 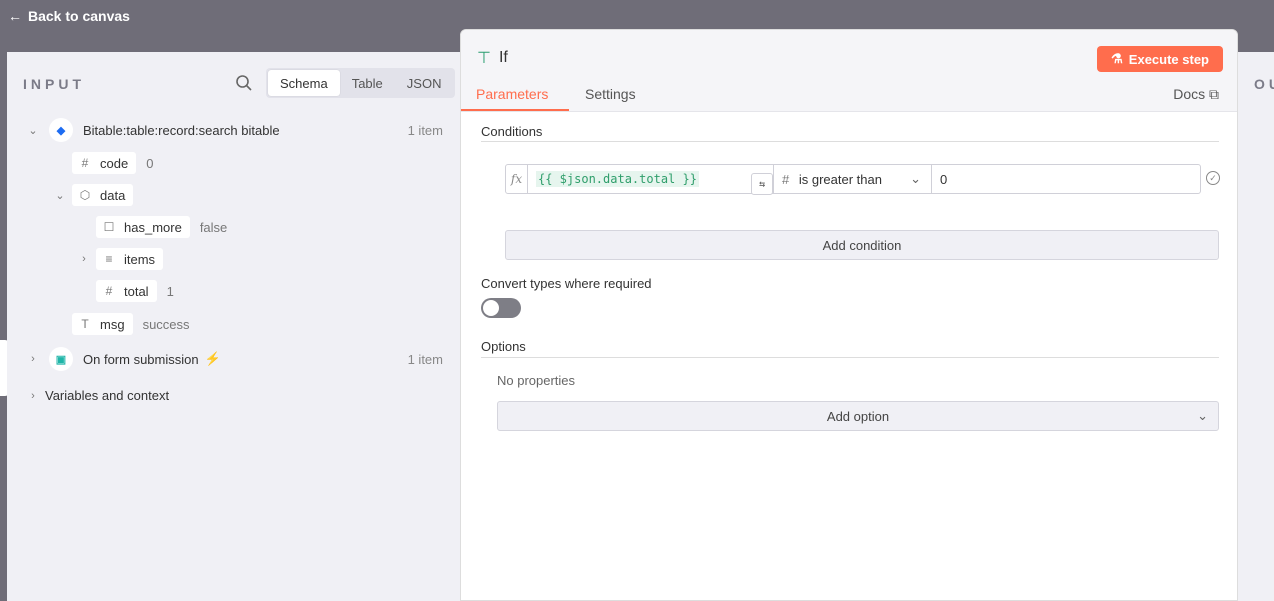 What do you see at coordinates (140, 259) in the screenshot?
I see `field-key: items` at bounding box center [140, 259].